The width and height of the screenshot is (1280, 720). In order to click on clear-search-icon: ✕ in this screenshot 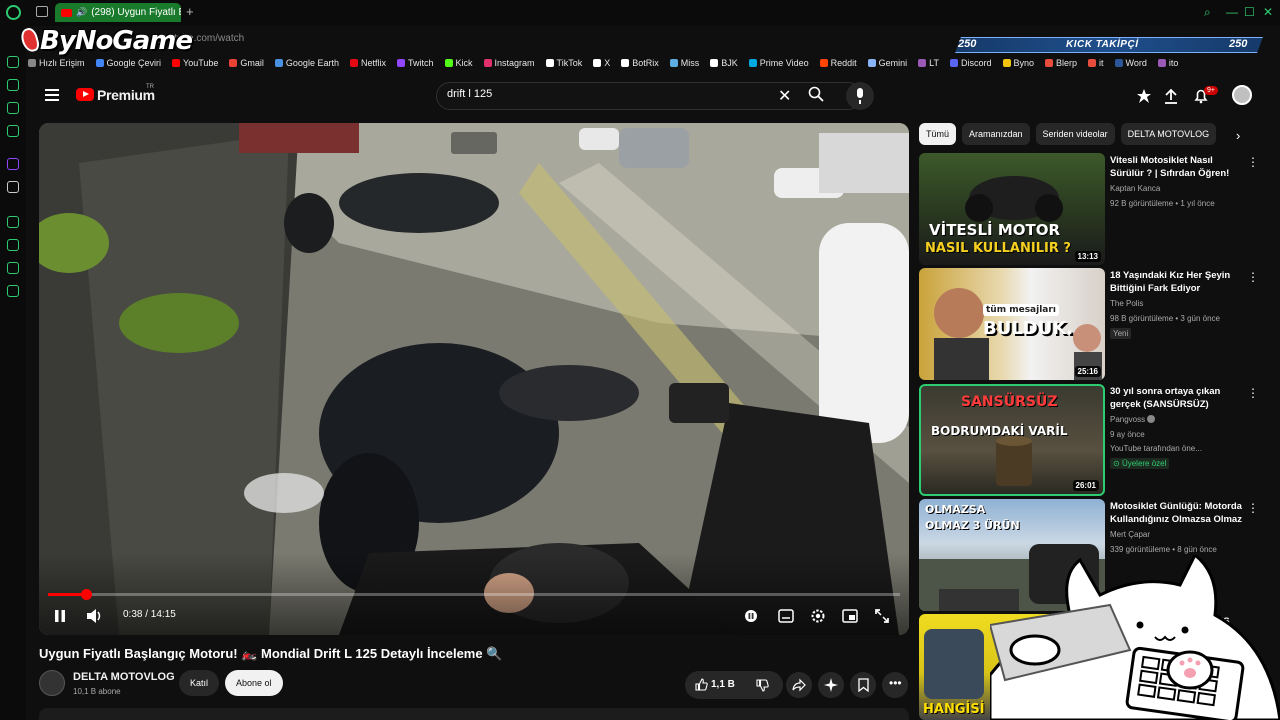, I will do `click(784, 96)`.